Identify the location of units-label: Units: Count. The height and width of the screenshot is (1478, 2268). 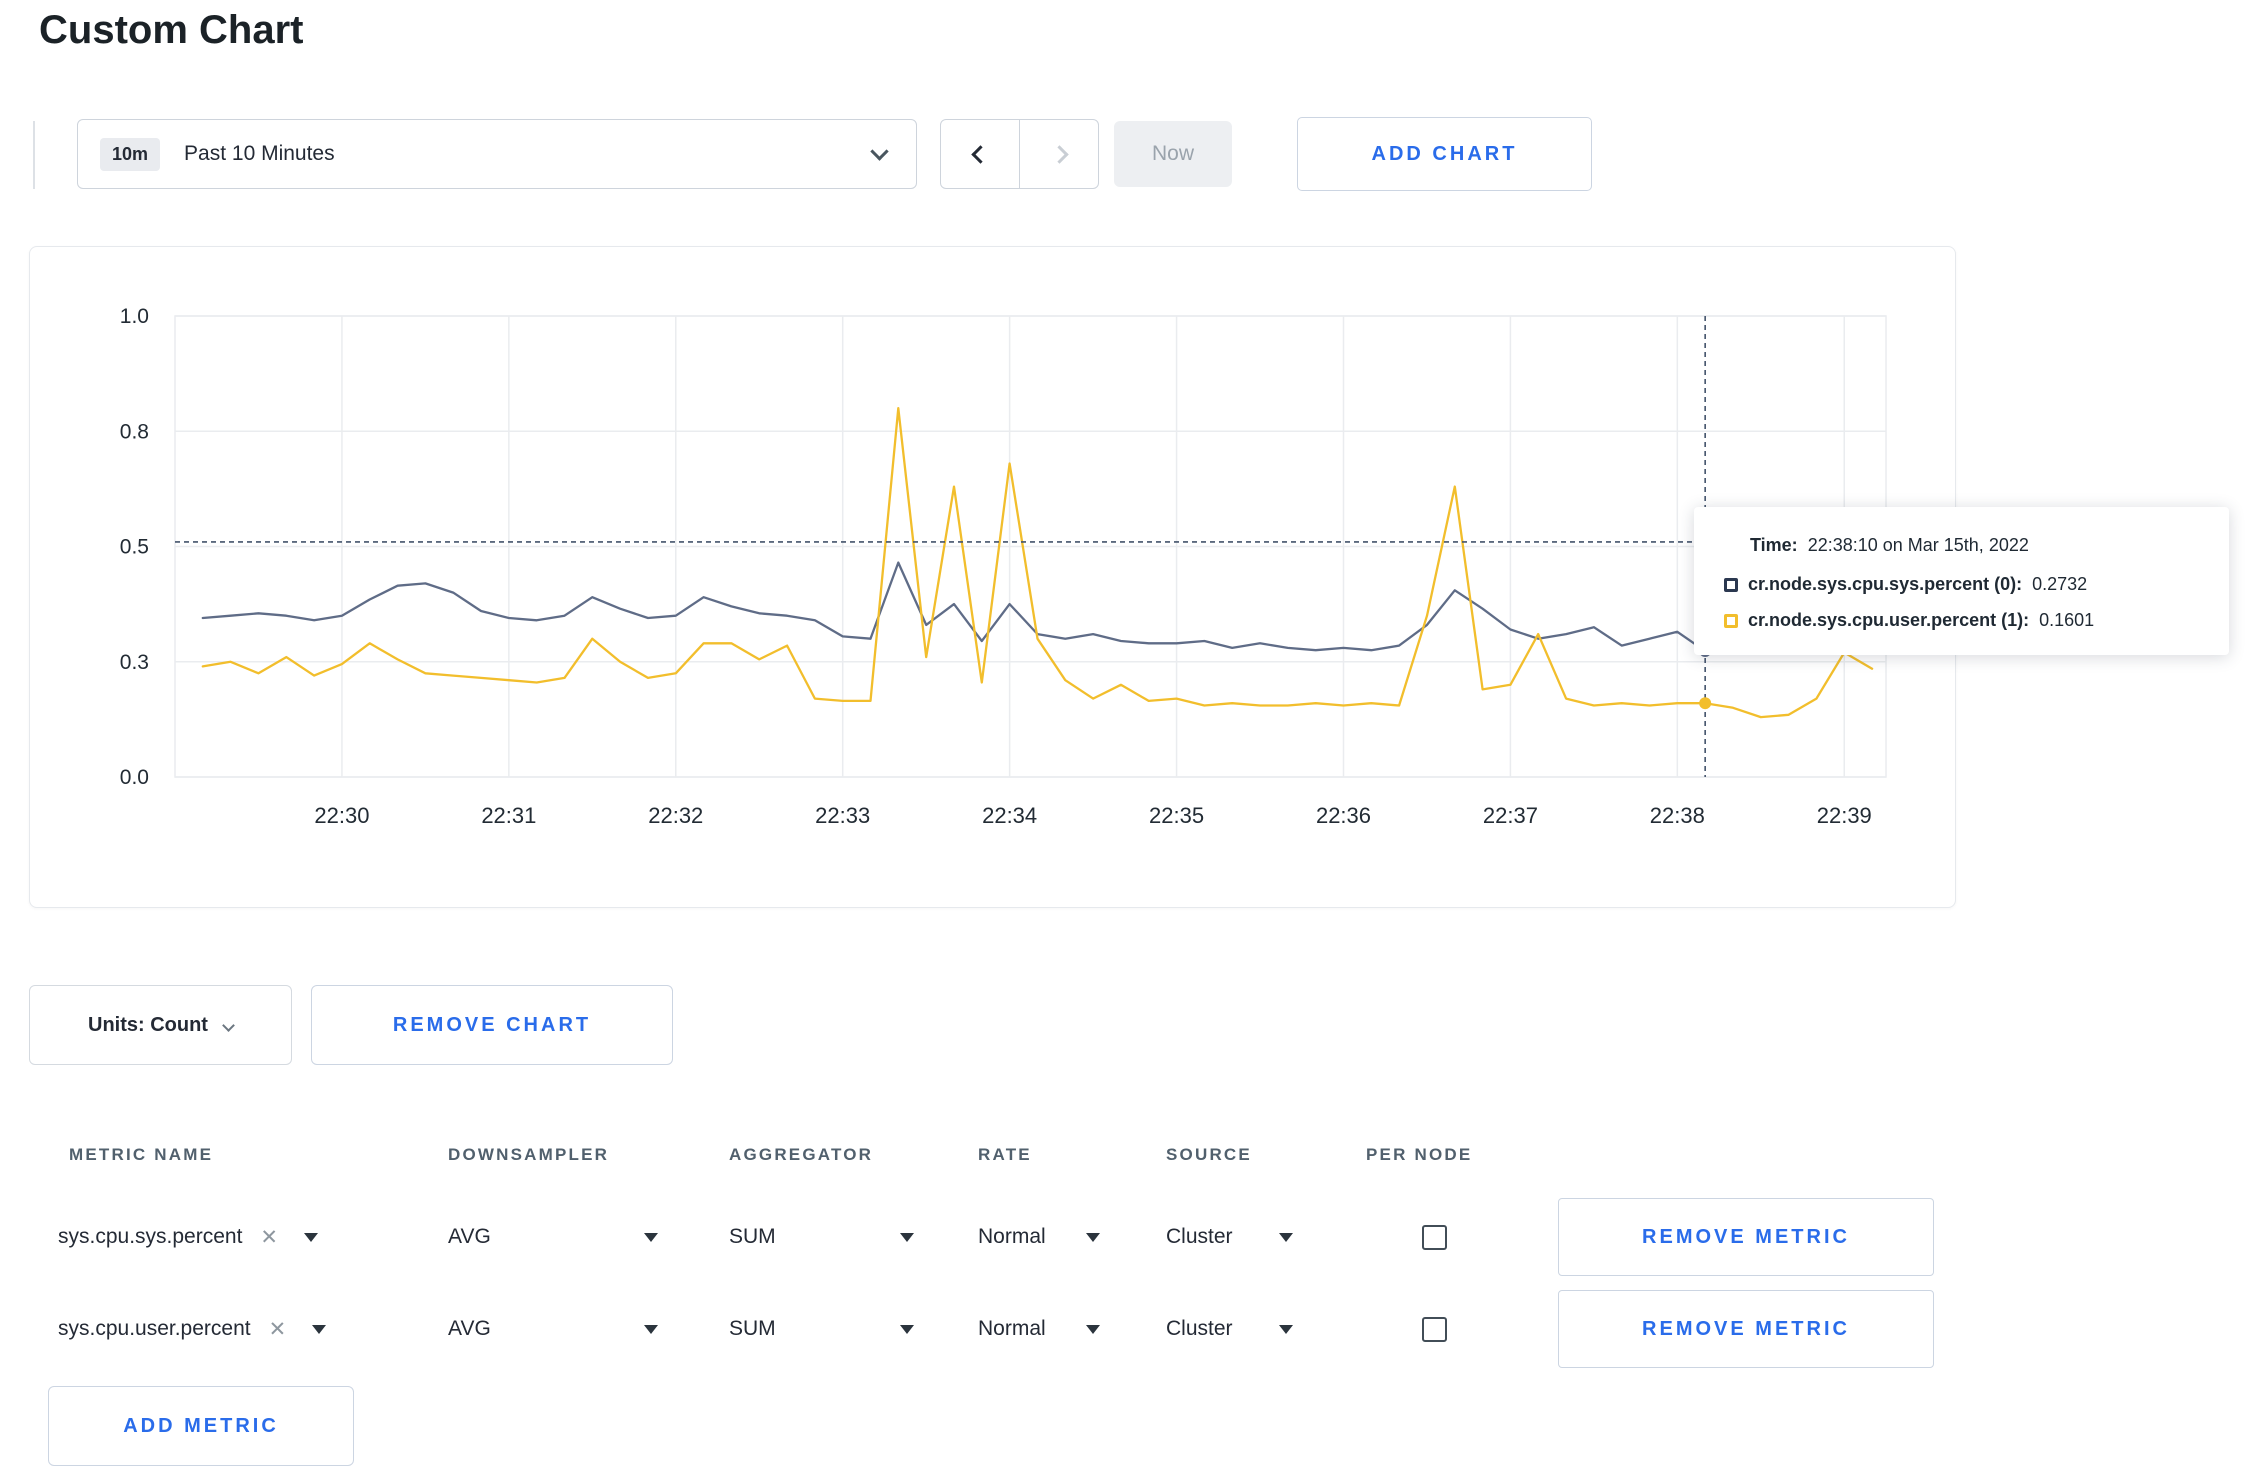
(148, 1024).